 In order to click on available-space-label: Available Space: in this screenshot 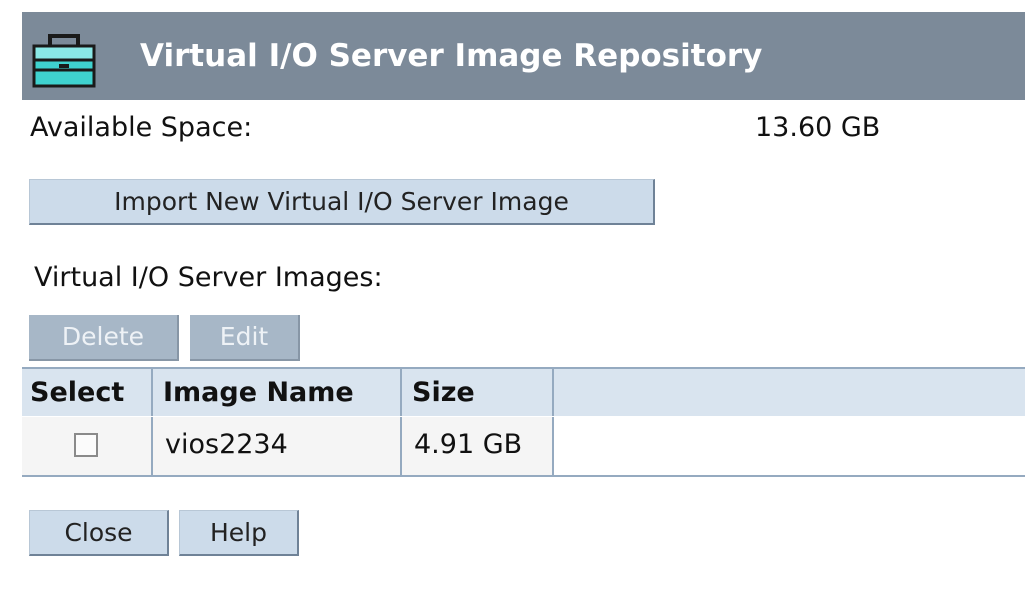, I will do `click(141, 127)`.